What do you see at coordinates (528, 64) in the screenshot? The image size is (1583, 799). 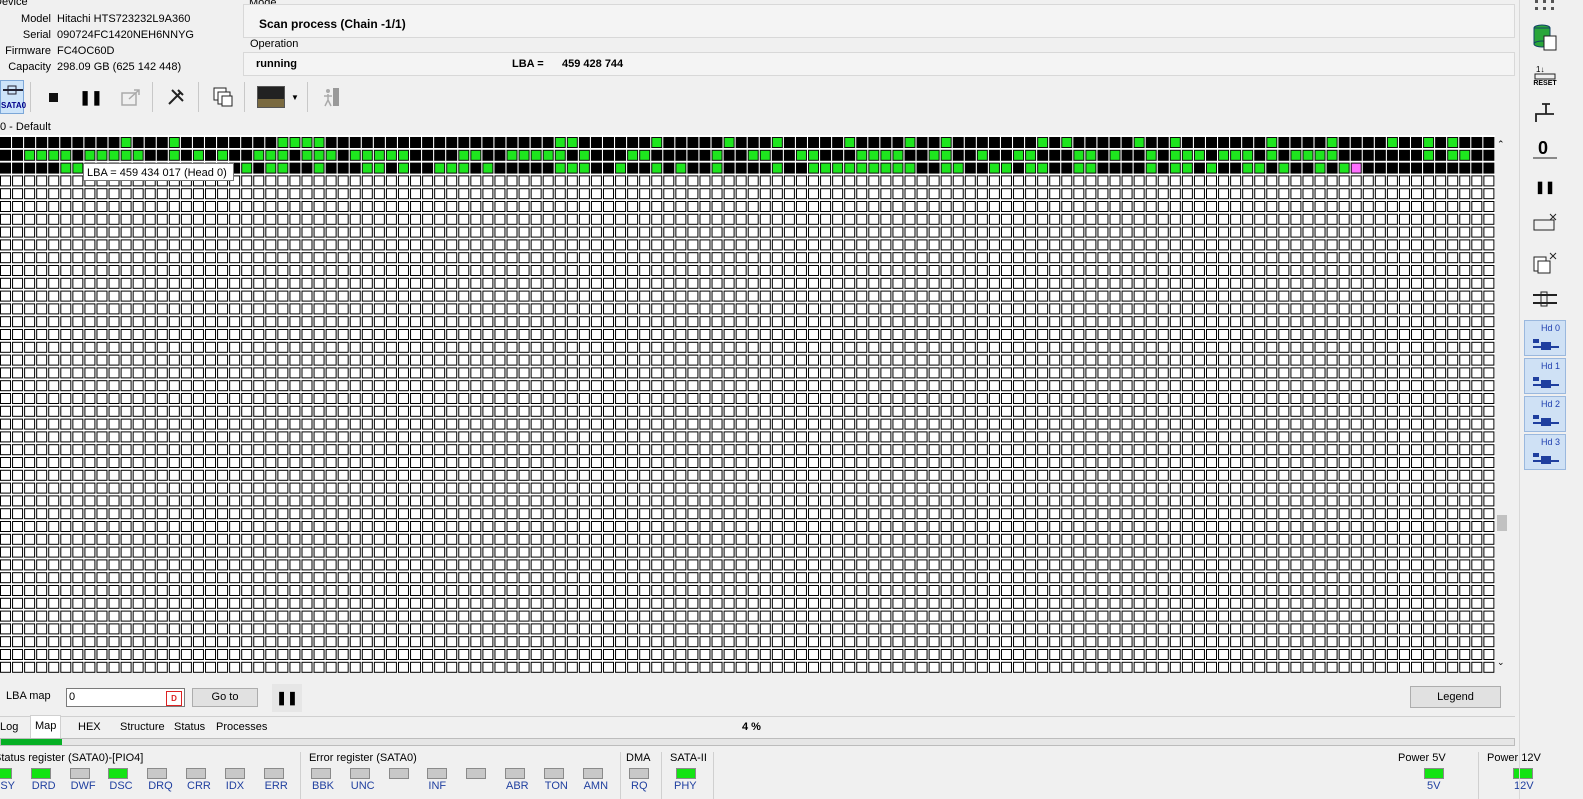 I see `lba-label: LBA =` at bounding box center [528, 64].